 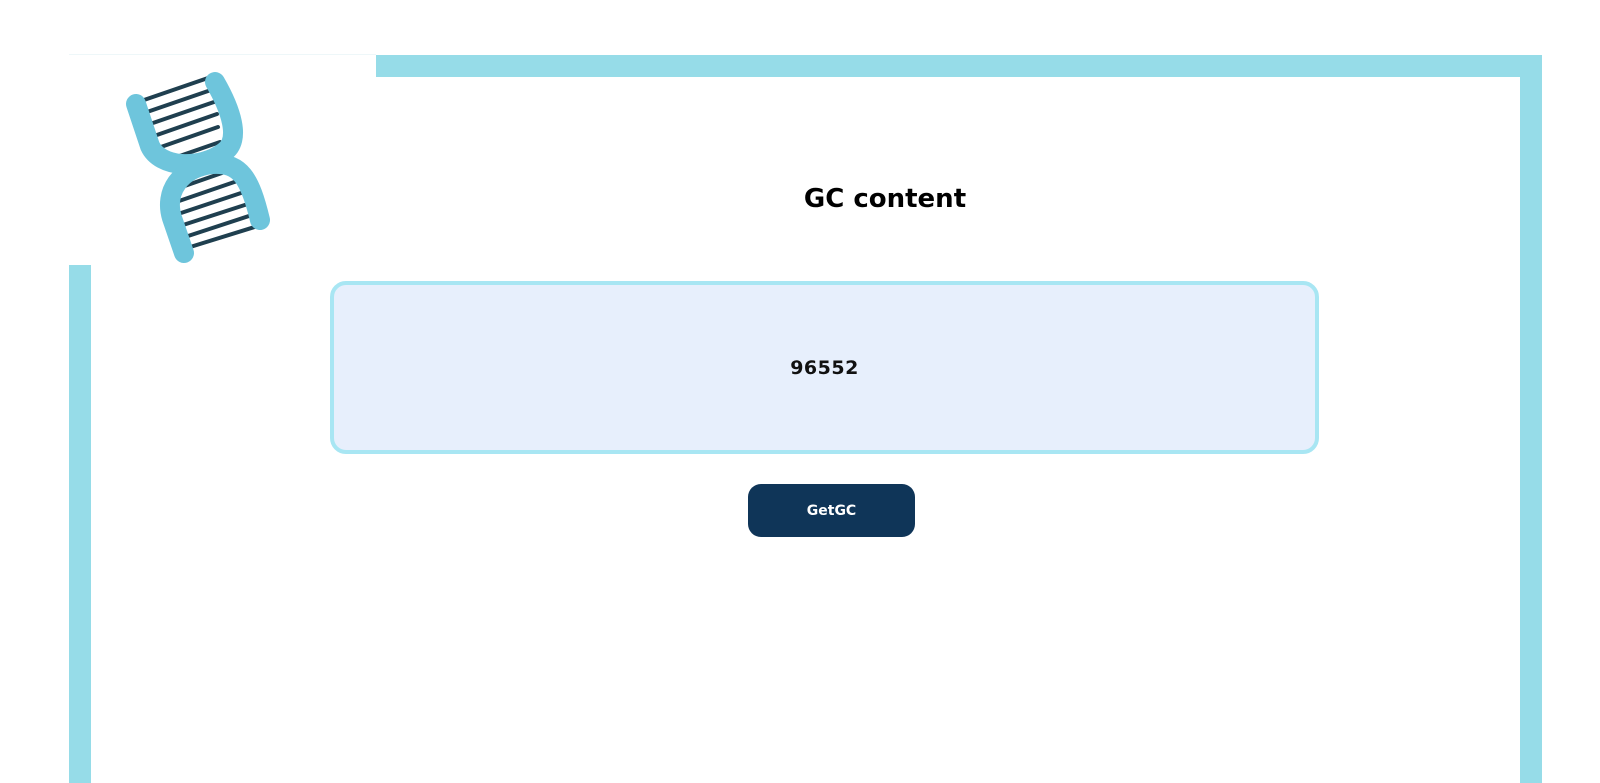 What do you see at coordinates (80, 524) in the screenshot?
I see `frame-left-border` at bounding box center [80, 524].